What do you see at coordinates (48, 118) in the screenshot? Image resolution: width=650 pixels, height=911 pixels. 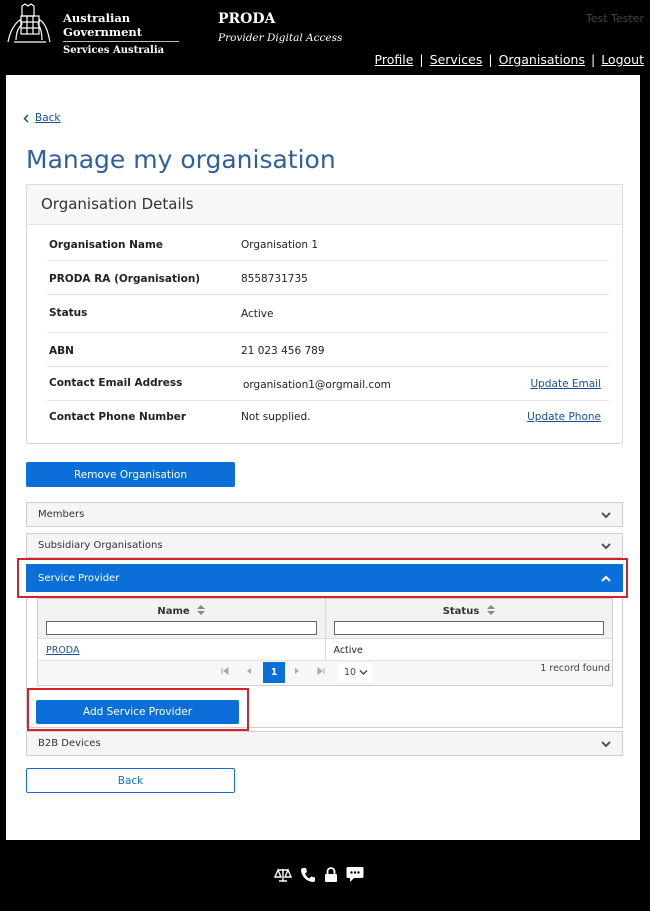 I see `back-link-label: Back` at bounding box center [48, 118].